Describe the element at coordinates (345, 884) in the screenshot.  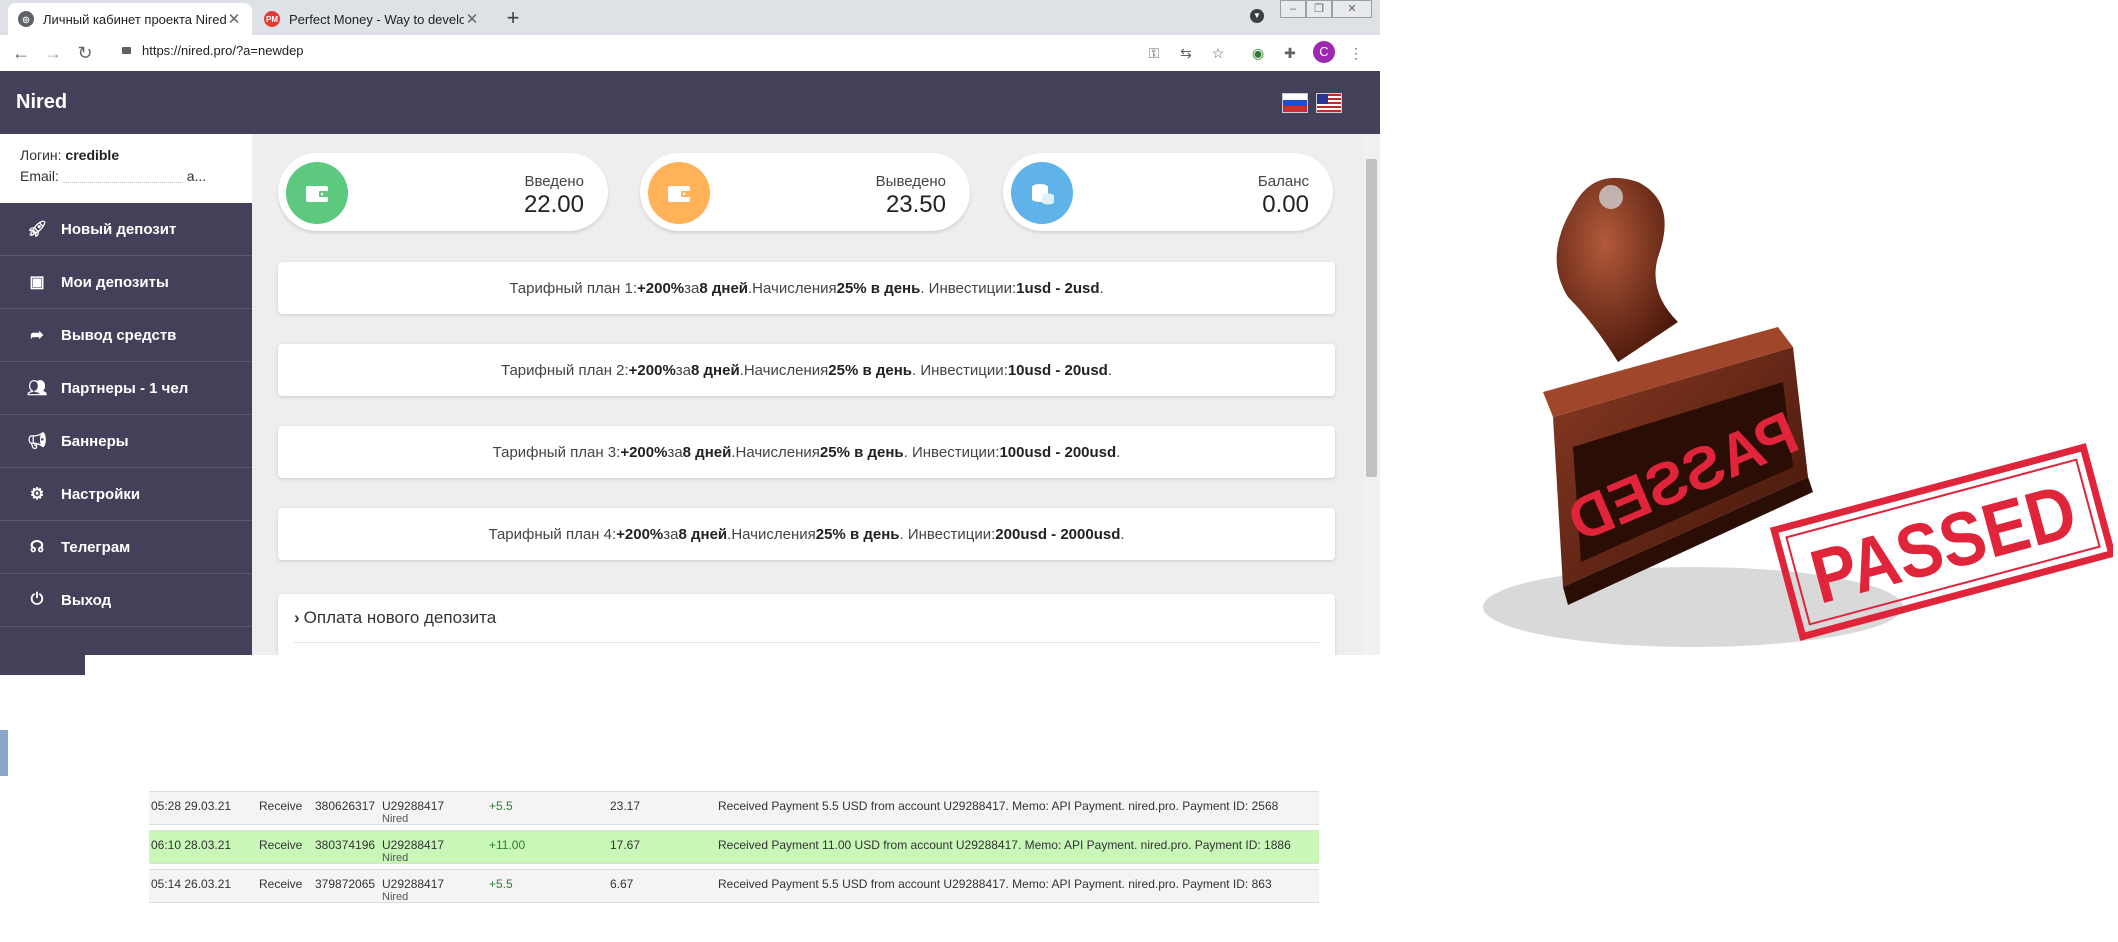
I see `tx-batch: 379872065` at that location.